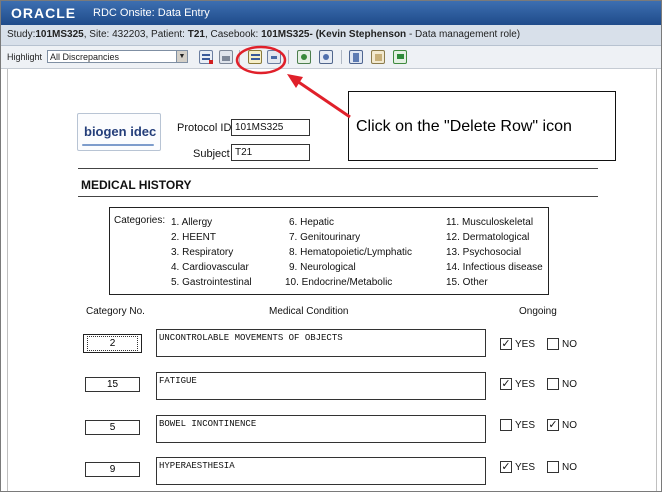  Describe the element at coordinates (59, 34) in the screenshot. I see `study-value: 101MS325` at that location.